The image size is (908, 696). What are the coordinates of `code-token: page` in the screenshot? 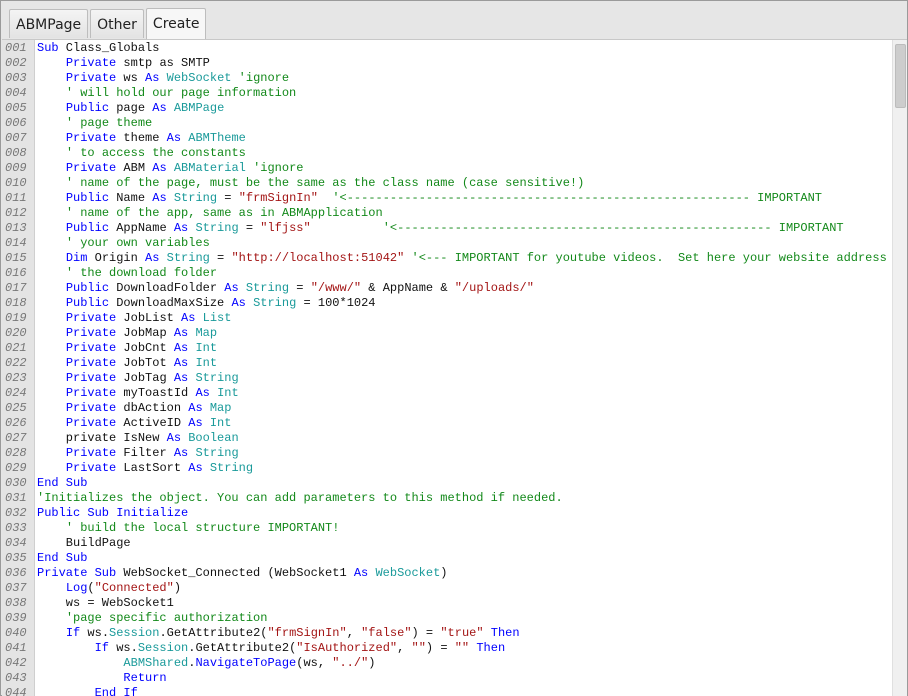 It's located at (131, 108).